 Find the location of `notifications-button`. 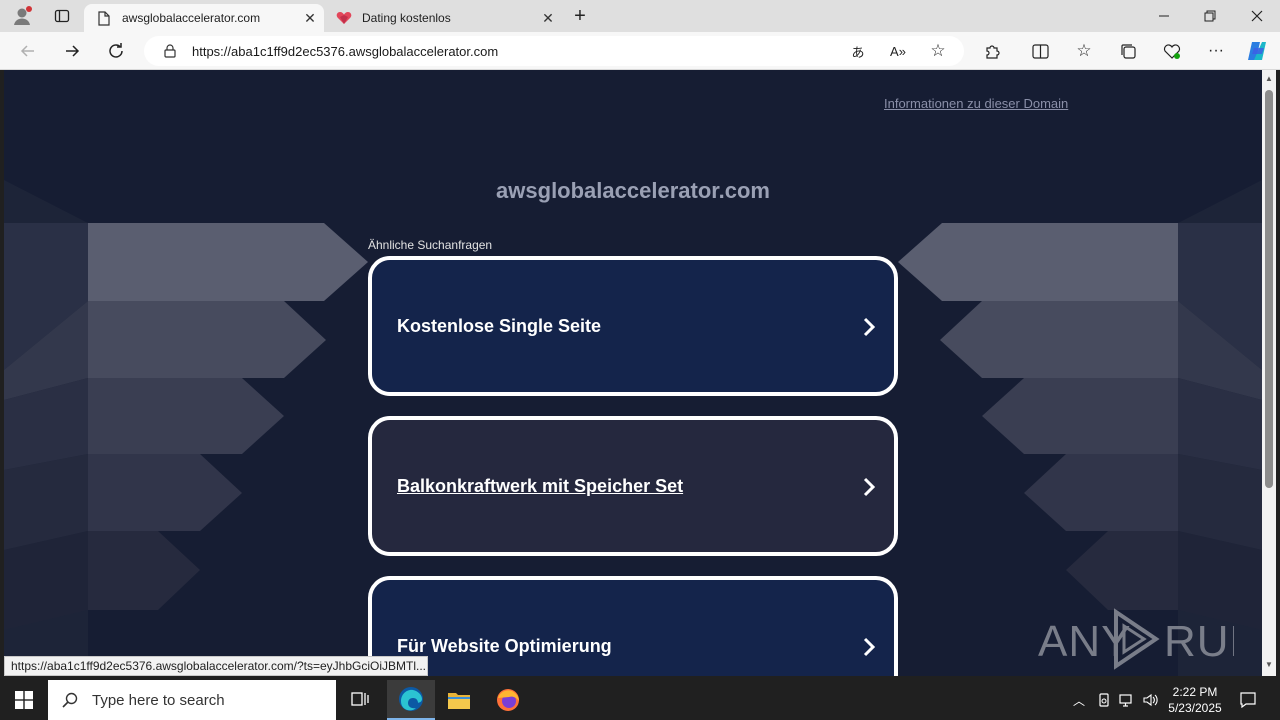

notifications-button is located at coordinates (1248, 700).